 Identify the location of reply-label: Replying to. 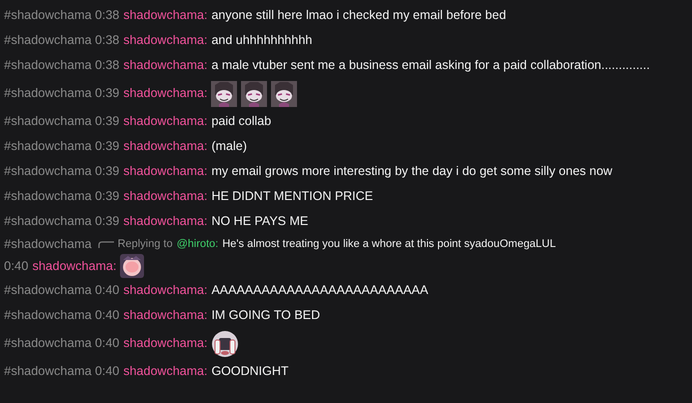
(145, 244).